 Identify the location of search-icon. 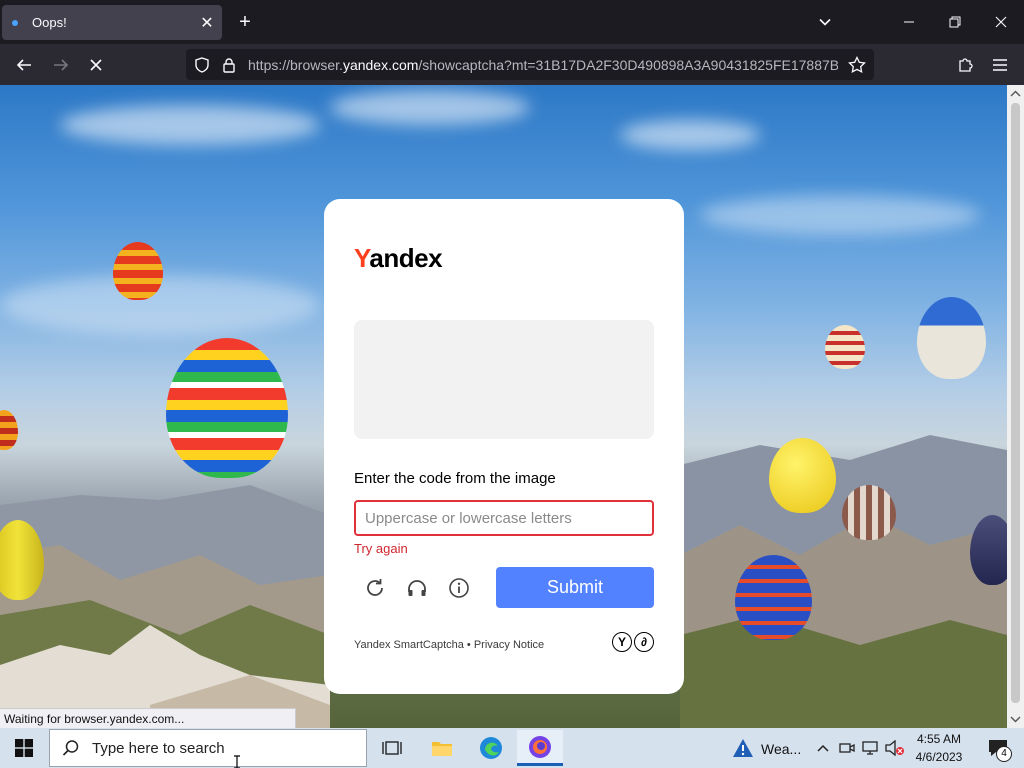
(70, 748).